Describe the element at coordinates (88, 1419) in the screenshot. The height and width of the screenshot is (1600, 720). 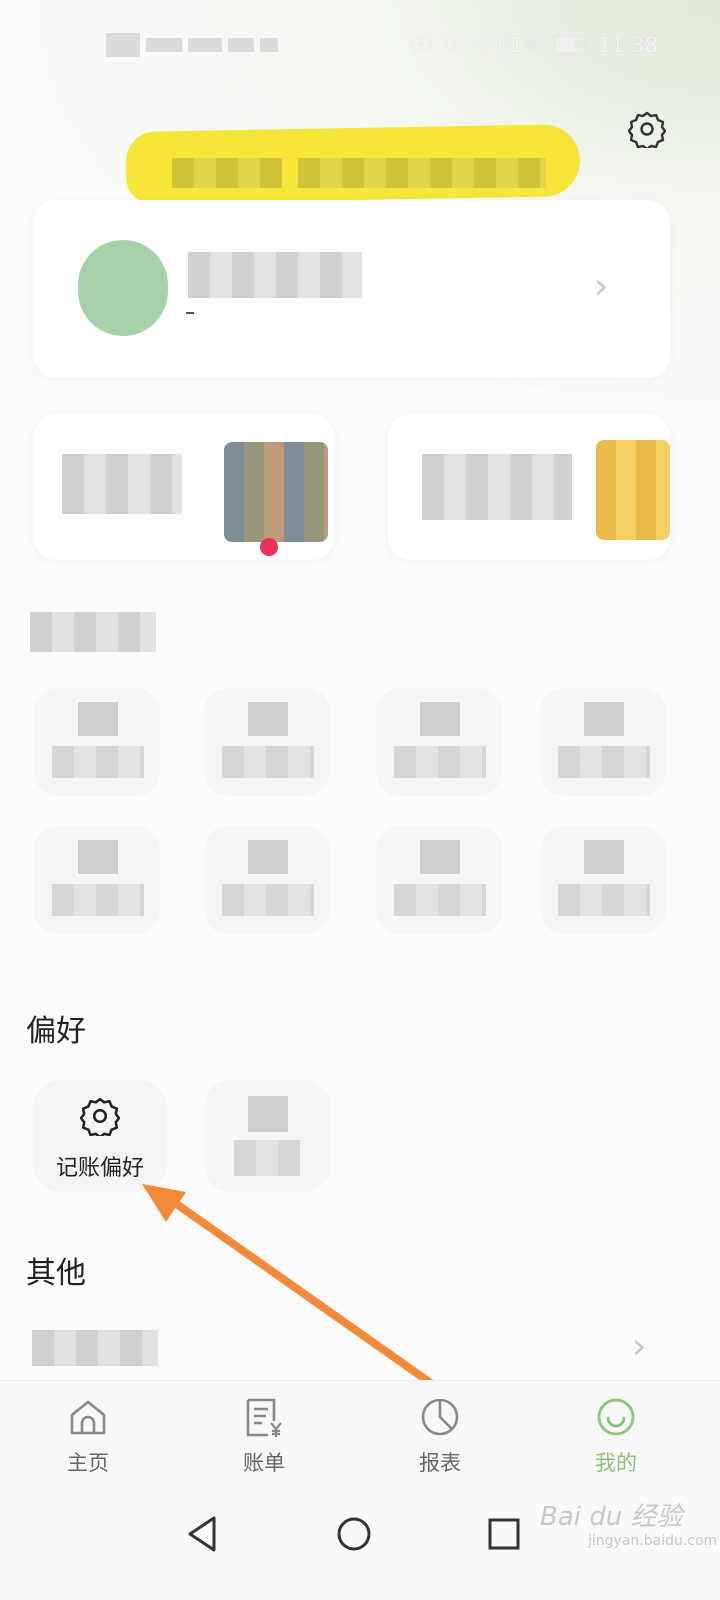
I see `home-icon` at that location.